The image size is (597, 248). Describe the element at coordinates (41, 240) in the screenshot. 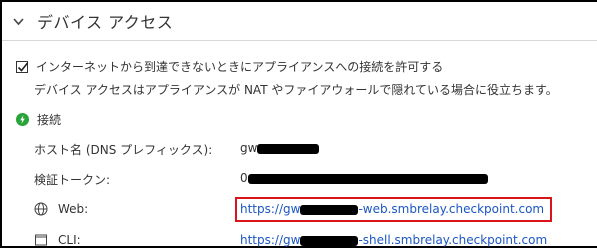

I see `terminal-icon` at that location.